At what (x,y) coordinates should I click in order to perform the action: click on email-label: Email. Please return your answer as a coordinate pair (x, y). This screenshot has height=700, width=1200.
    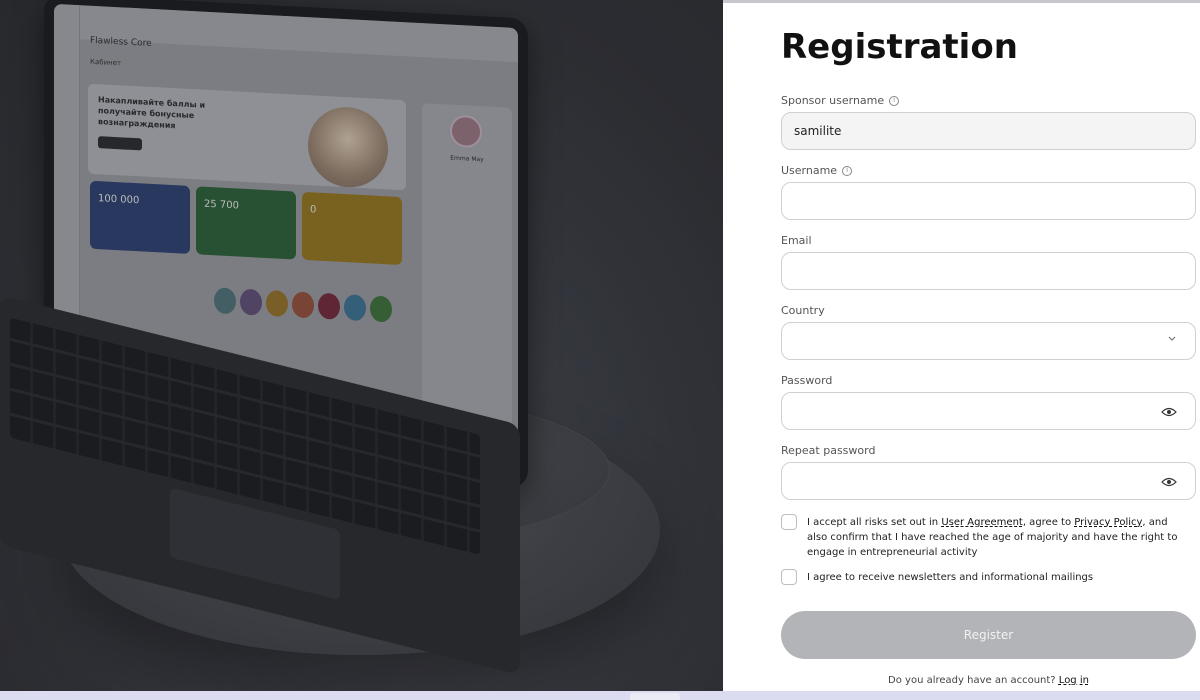
    Looking at the image, I should click on (796, 240).